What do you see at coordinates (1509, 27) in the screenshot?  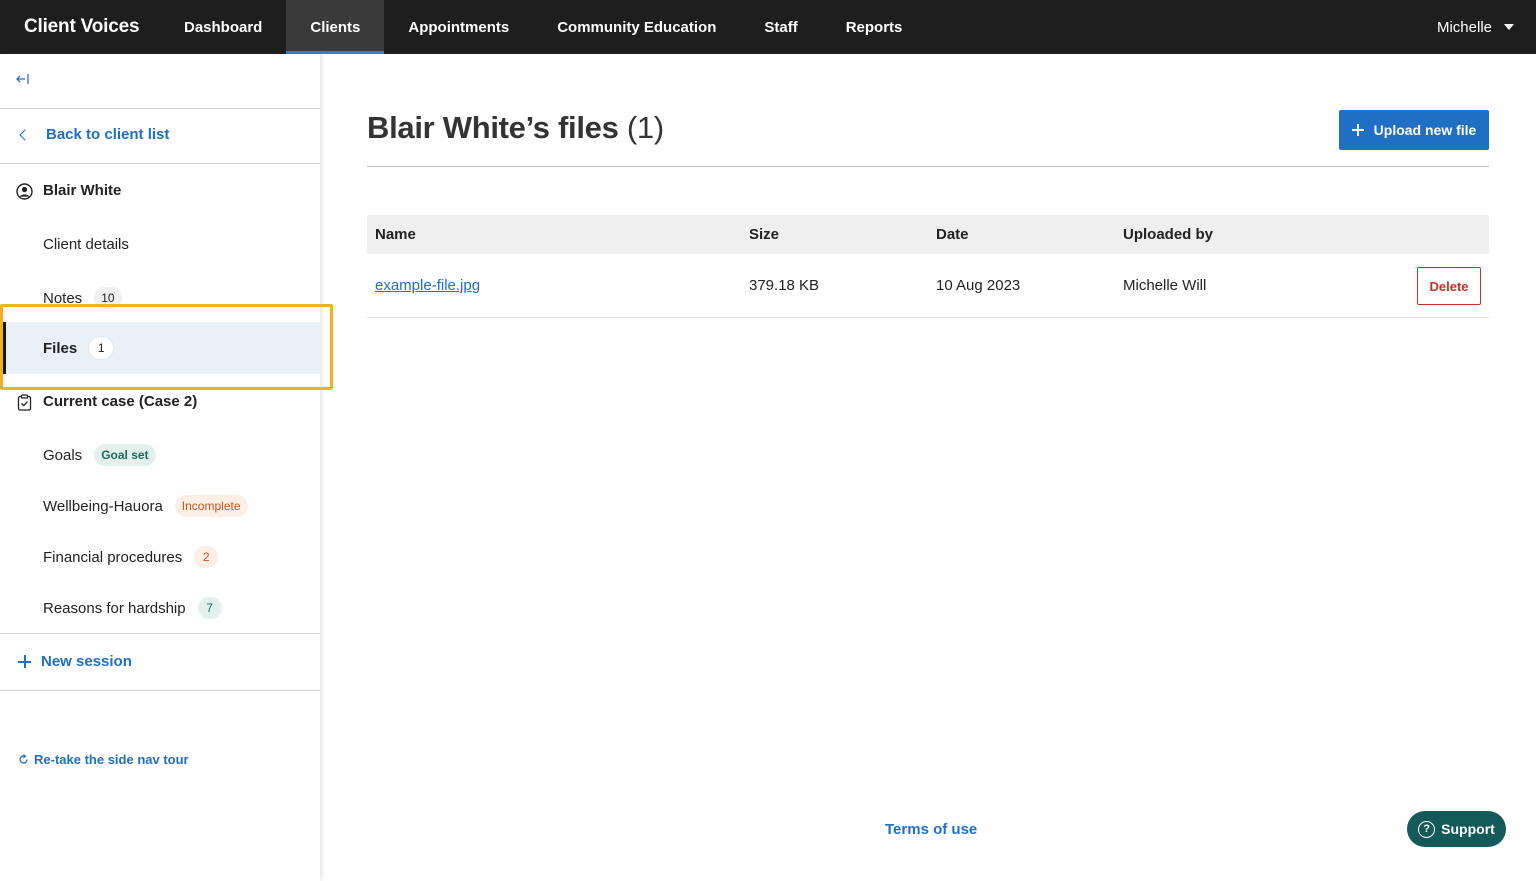 I see `caret-down-icon` at bounding box center [1509, 27].